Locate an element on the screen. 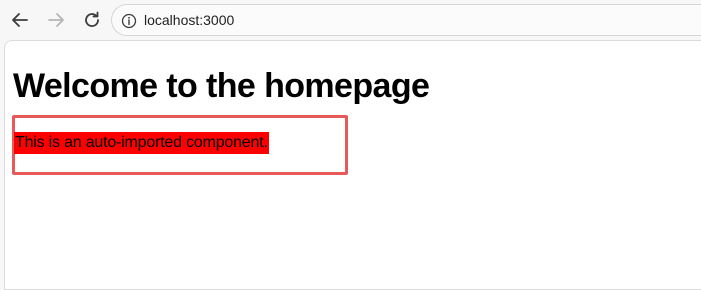 This screenshot has width=701, height=290. address-bar: localhost:3000 is located at coordinates (406, 20).